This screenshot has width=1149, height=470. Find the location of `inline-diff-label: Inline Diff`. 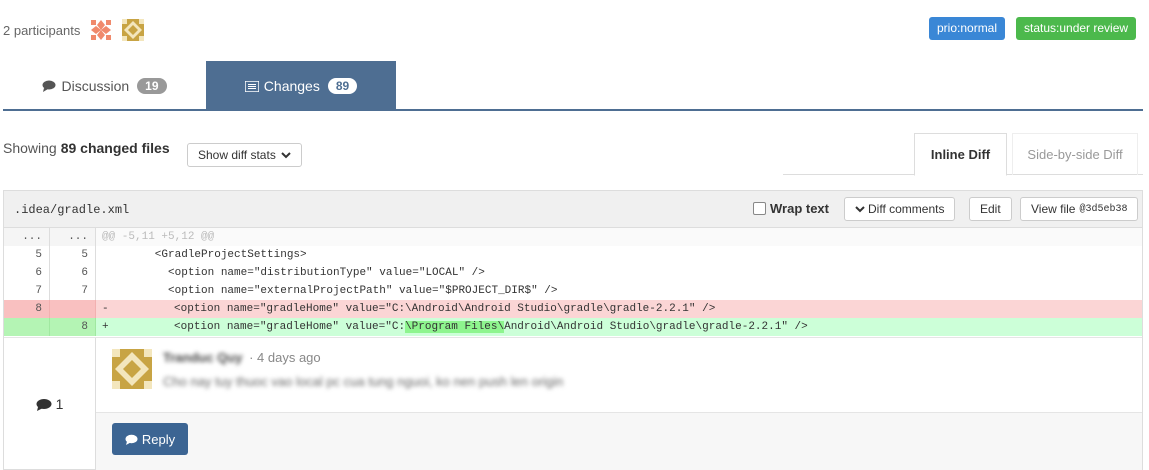

inline-diff-label: Inline Diff is located at coordinates (960, 154).